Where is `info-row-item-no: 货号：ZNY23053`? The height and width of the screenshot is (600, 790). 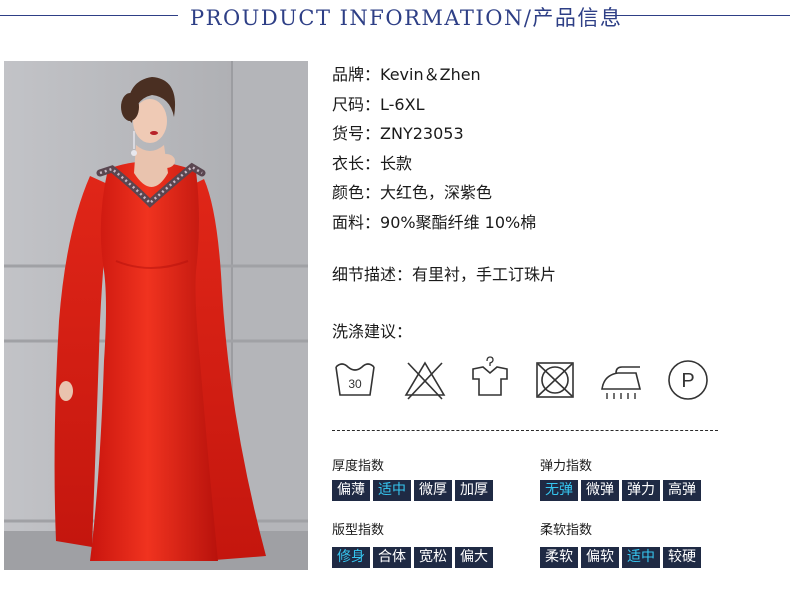 info-row-item-no: 货号：ZNY23053 is located at coordinates (434, 138).